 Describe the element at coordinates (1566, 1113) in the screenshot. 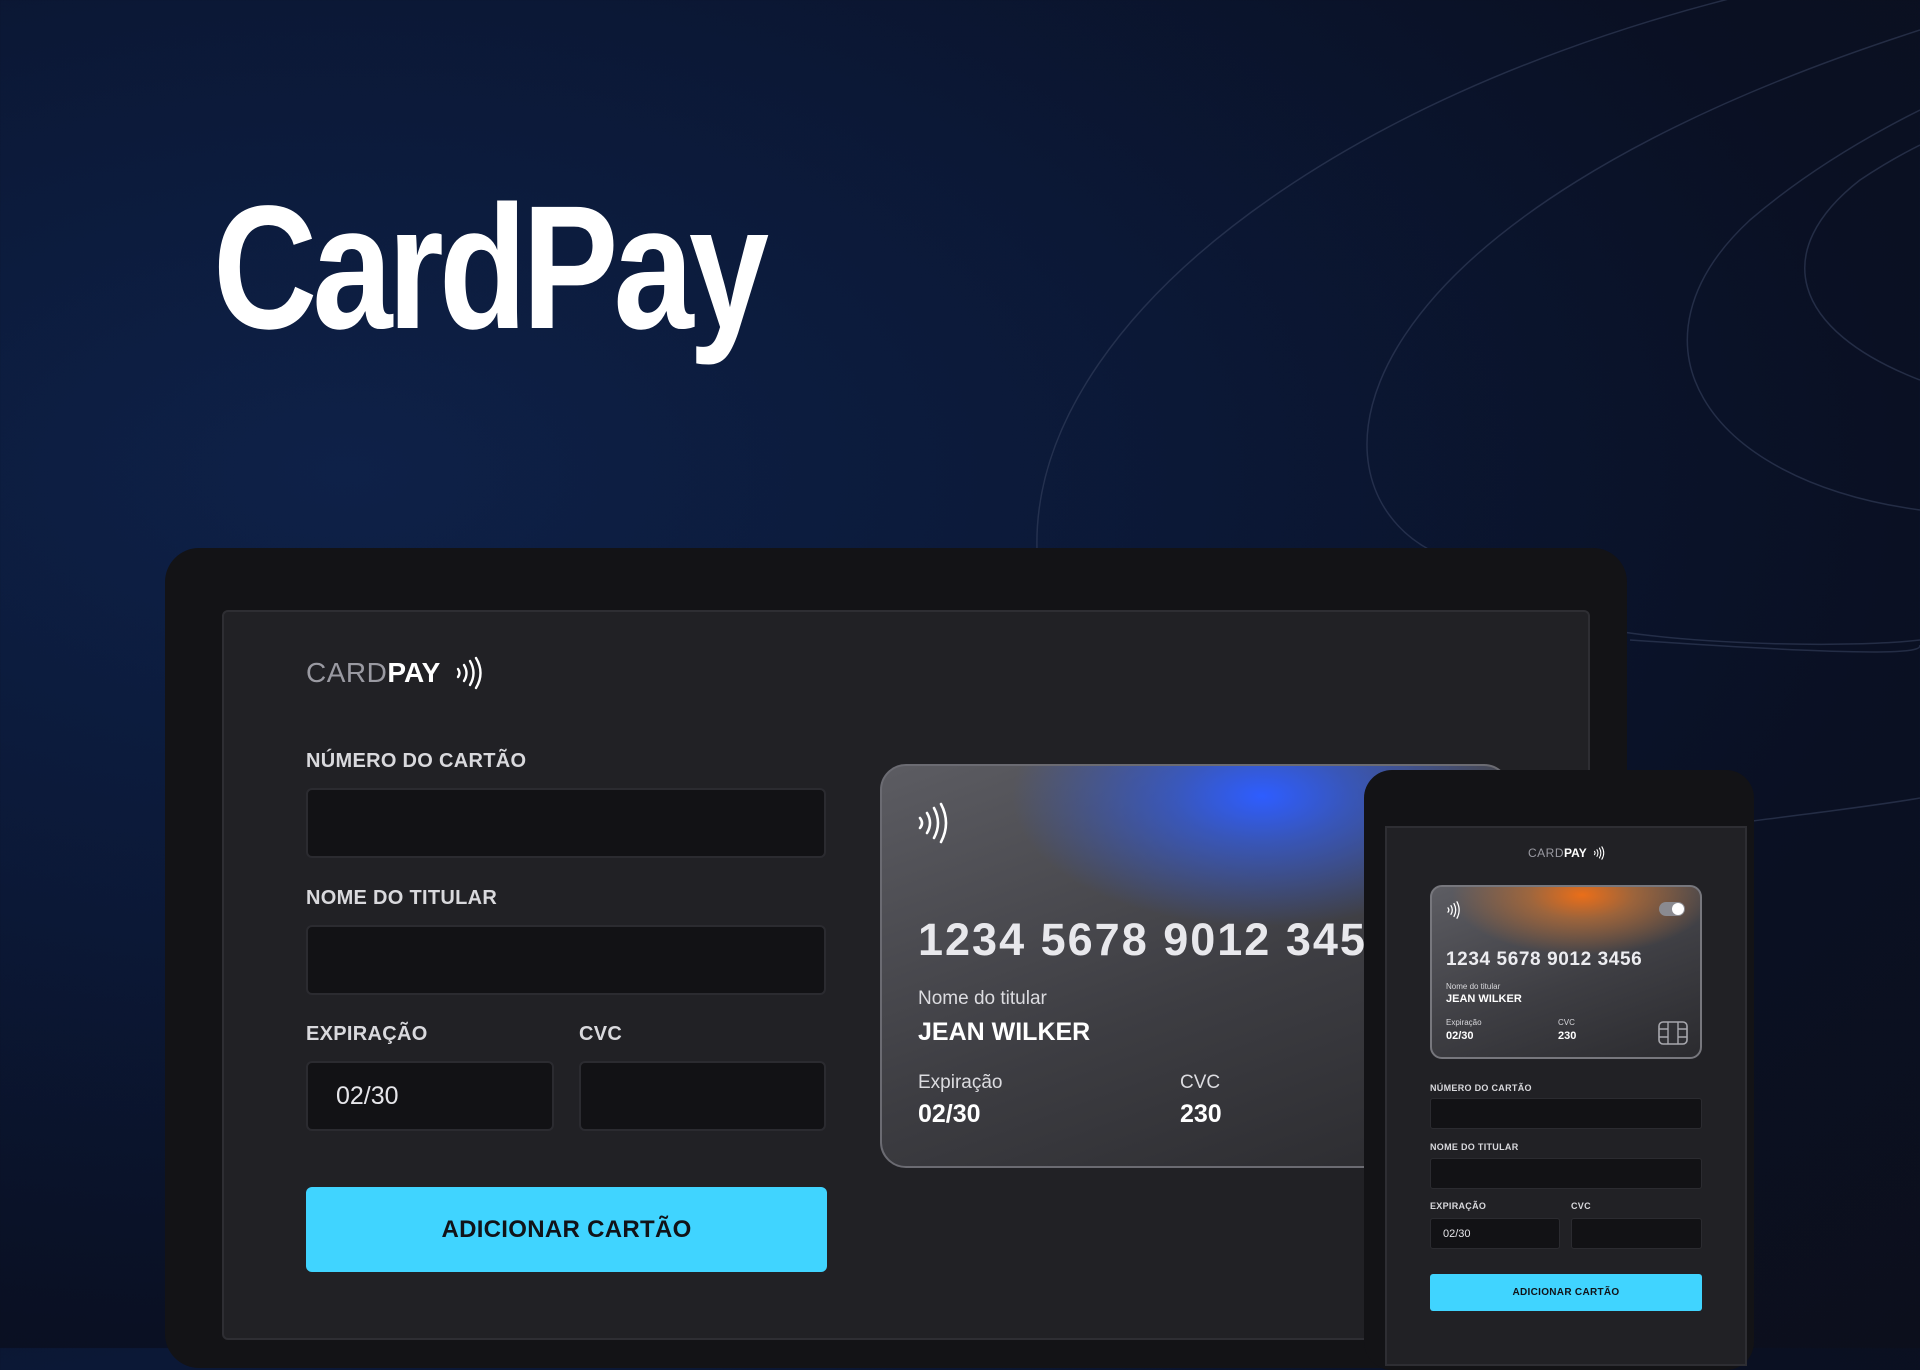

I see `mobile-card-number-input` at that location.